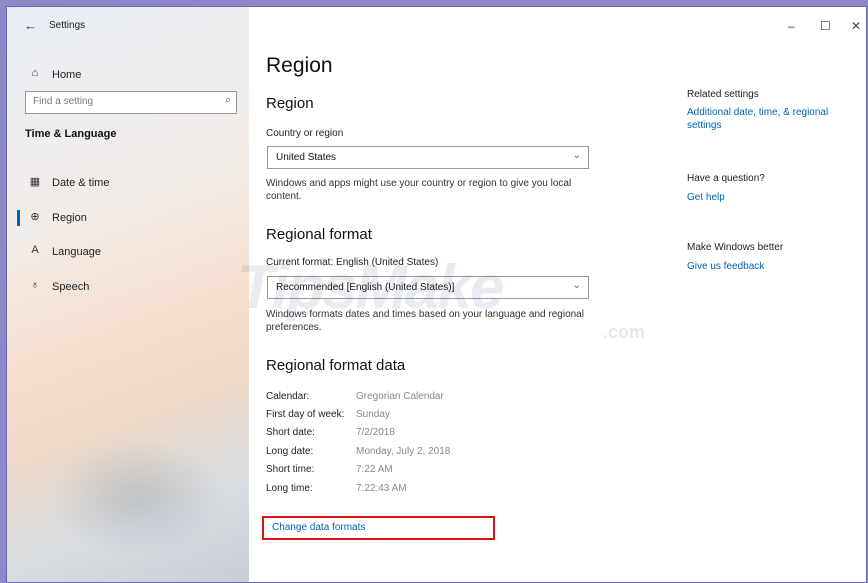 The height and width of the screenshot is (583, 868). I want to click on sidebar-item-label: Language, so click(76, 252).